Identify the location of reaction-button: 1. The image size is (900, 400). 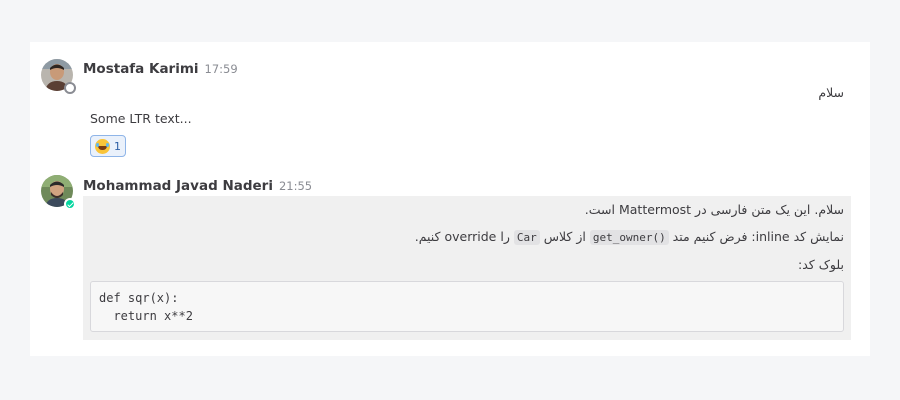
(108, 146).